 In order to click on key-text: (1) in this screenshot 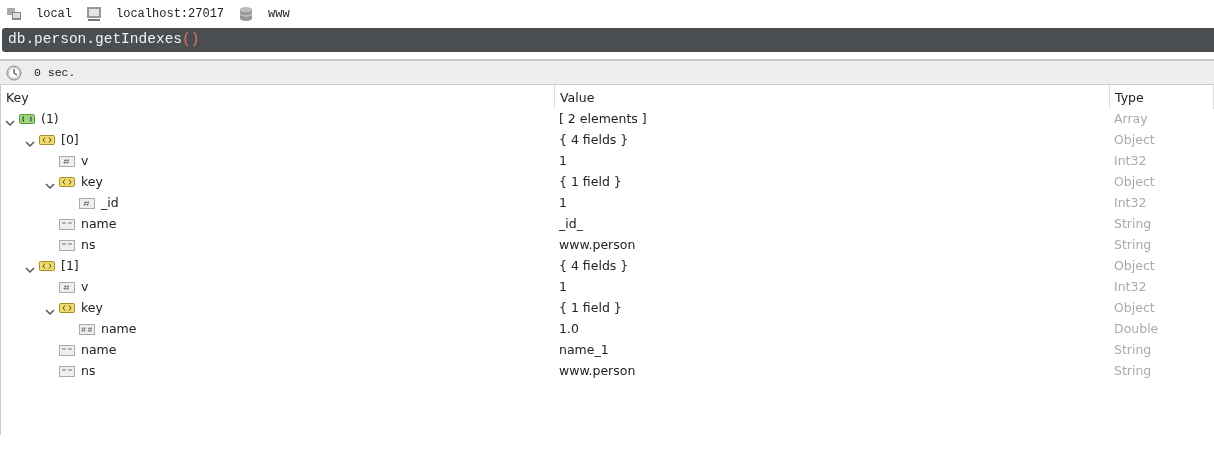, I will do `click(50, 119)`.